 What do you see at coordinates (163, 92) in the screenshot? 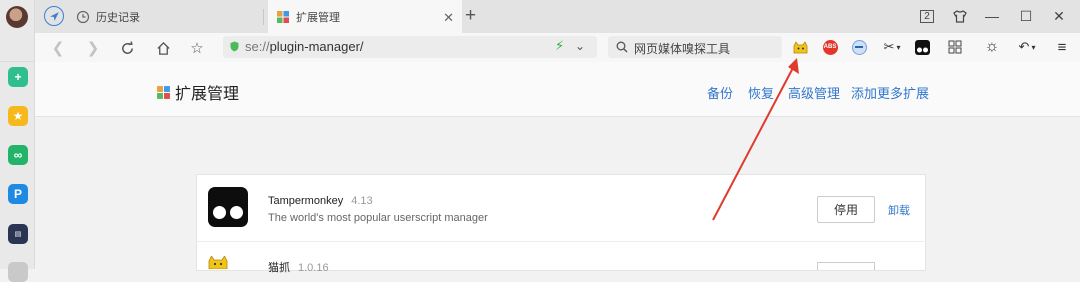
I see `extensions-logo-icon` at bounding box center [163, 92].